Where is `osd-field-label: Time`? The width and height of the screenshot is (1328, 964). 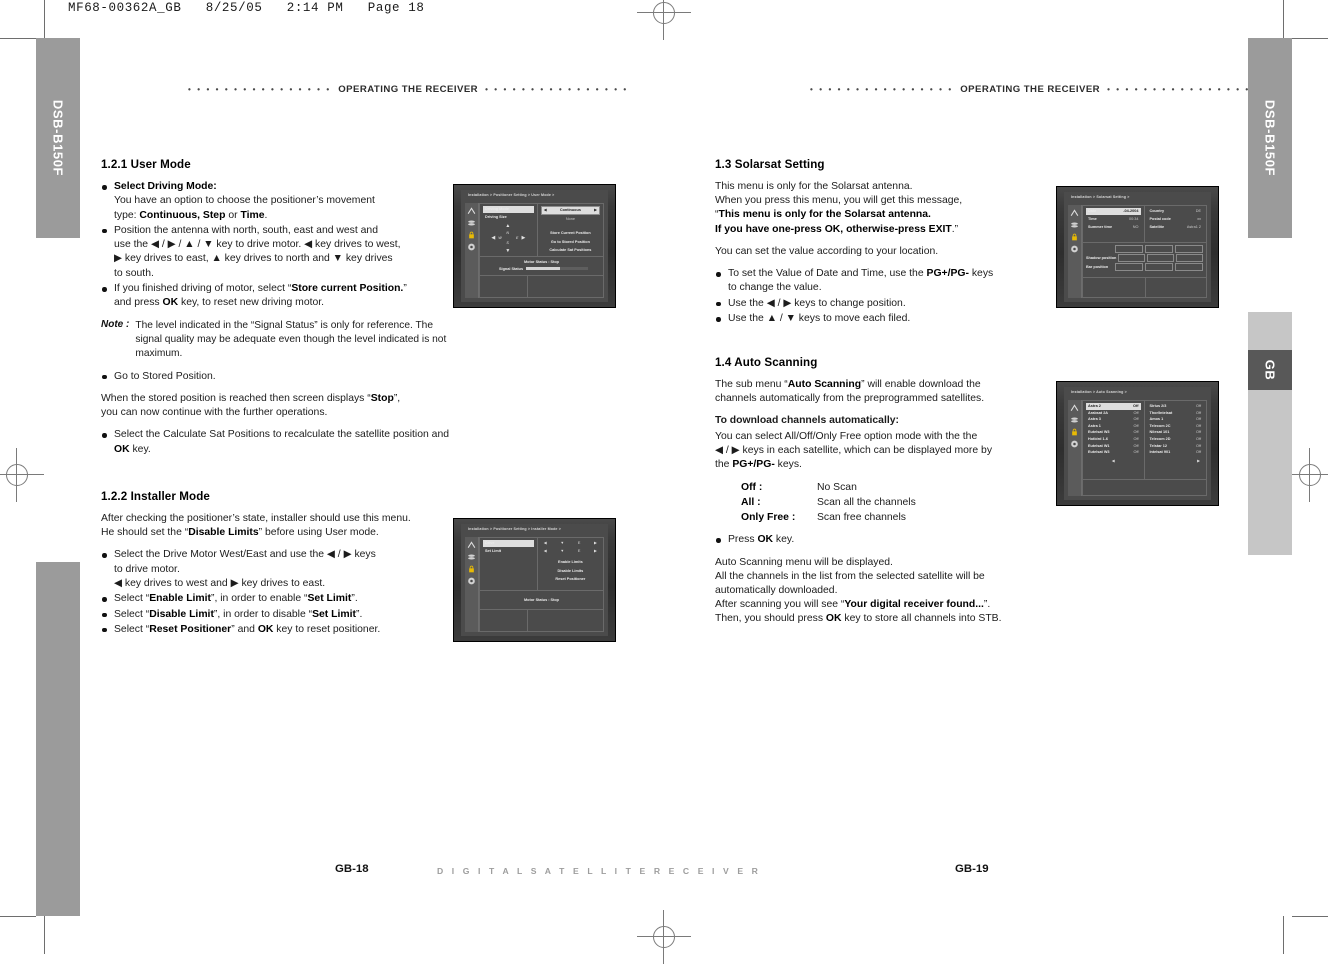 osd-field-label: Time is located at coordinates (1092, 218).